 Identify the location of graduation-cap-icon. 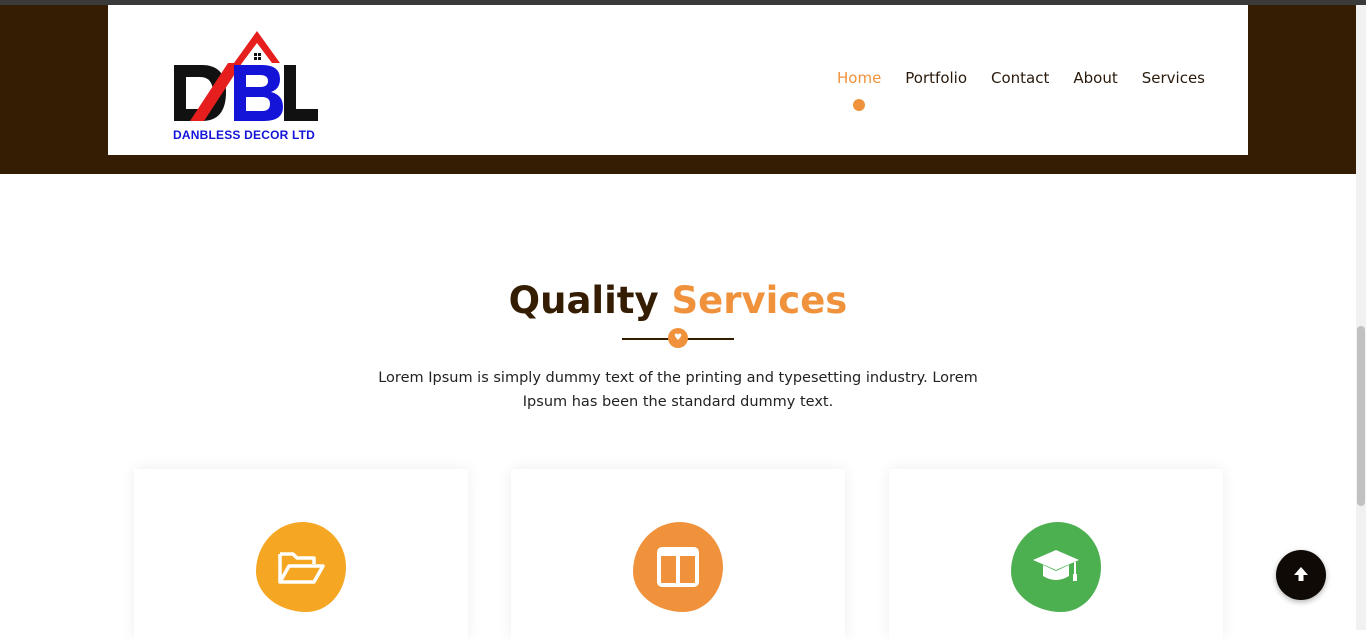
(1056, 565).